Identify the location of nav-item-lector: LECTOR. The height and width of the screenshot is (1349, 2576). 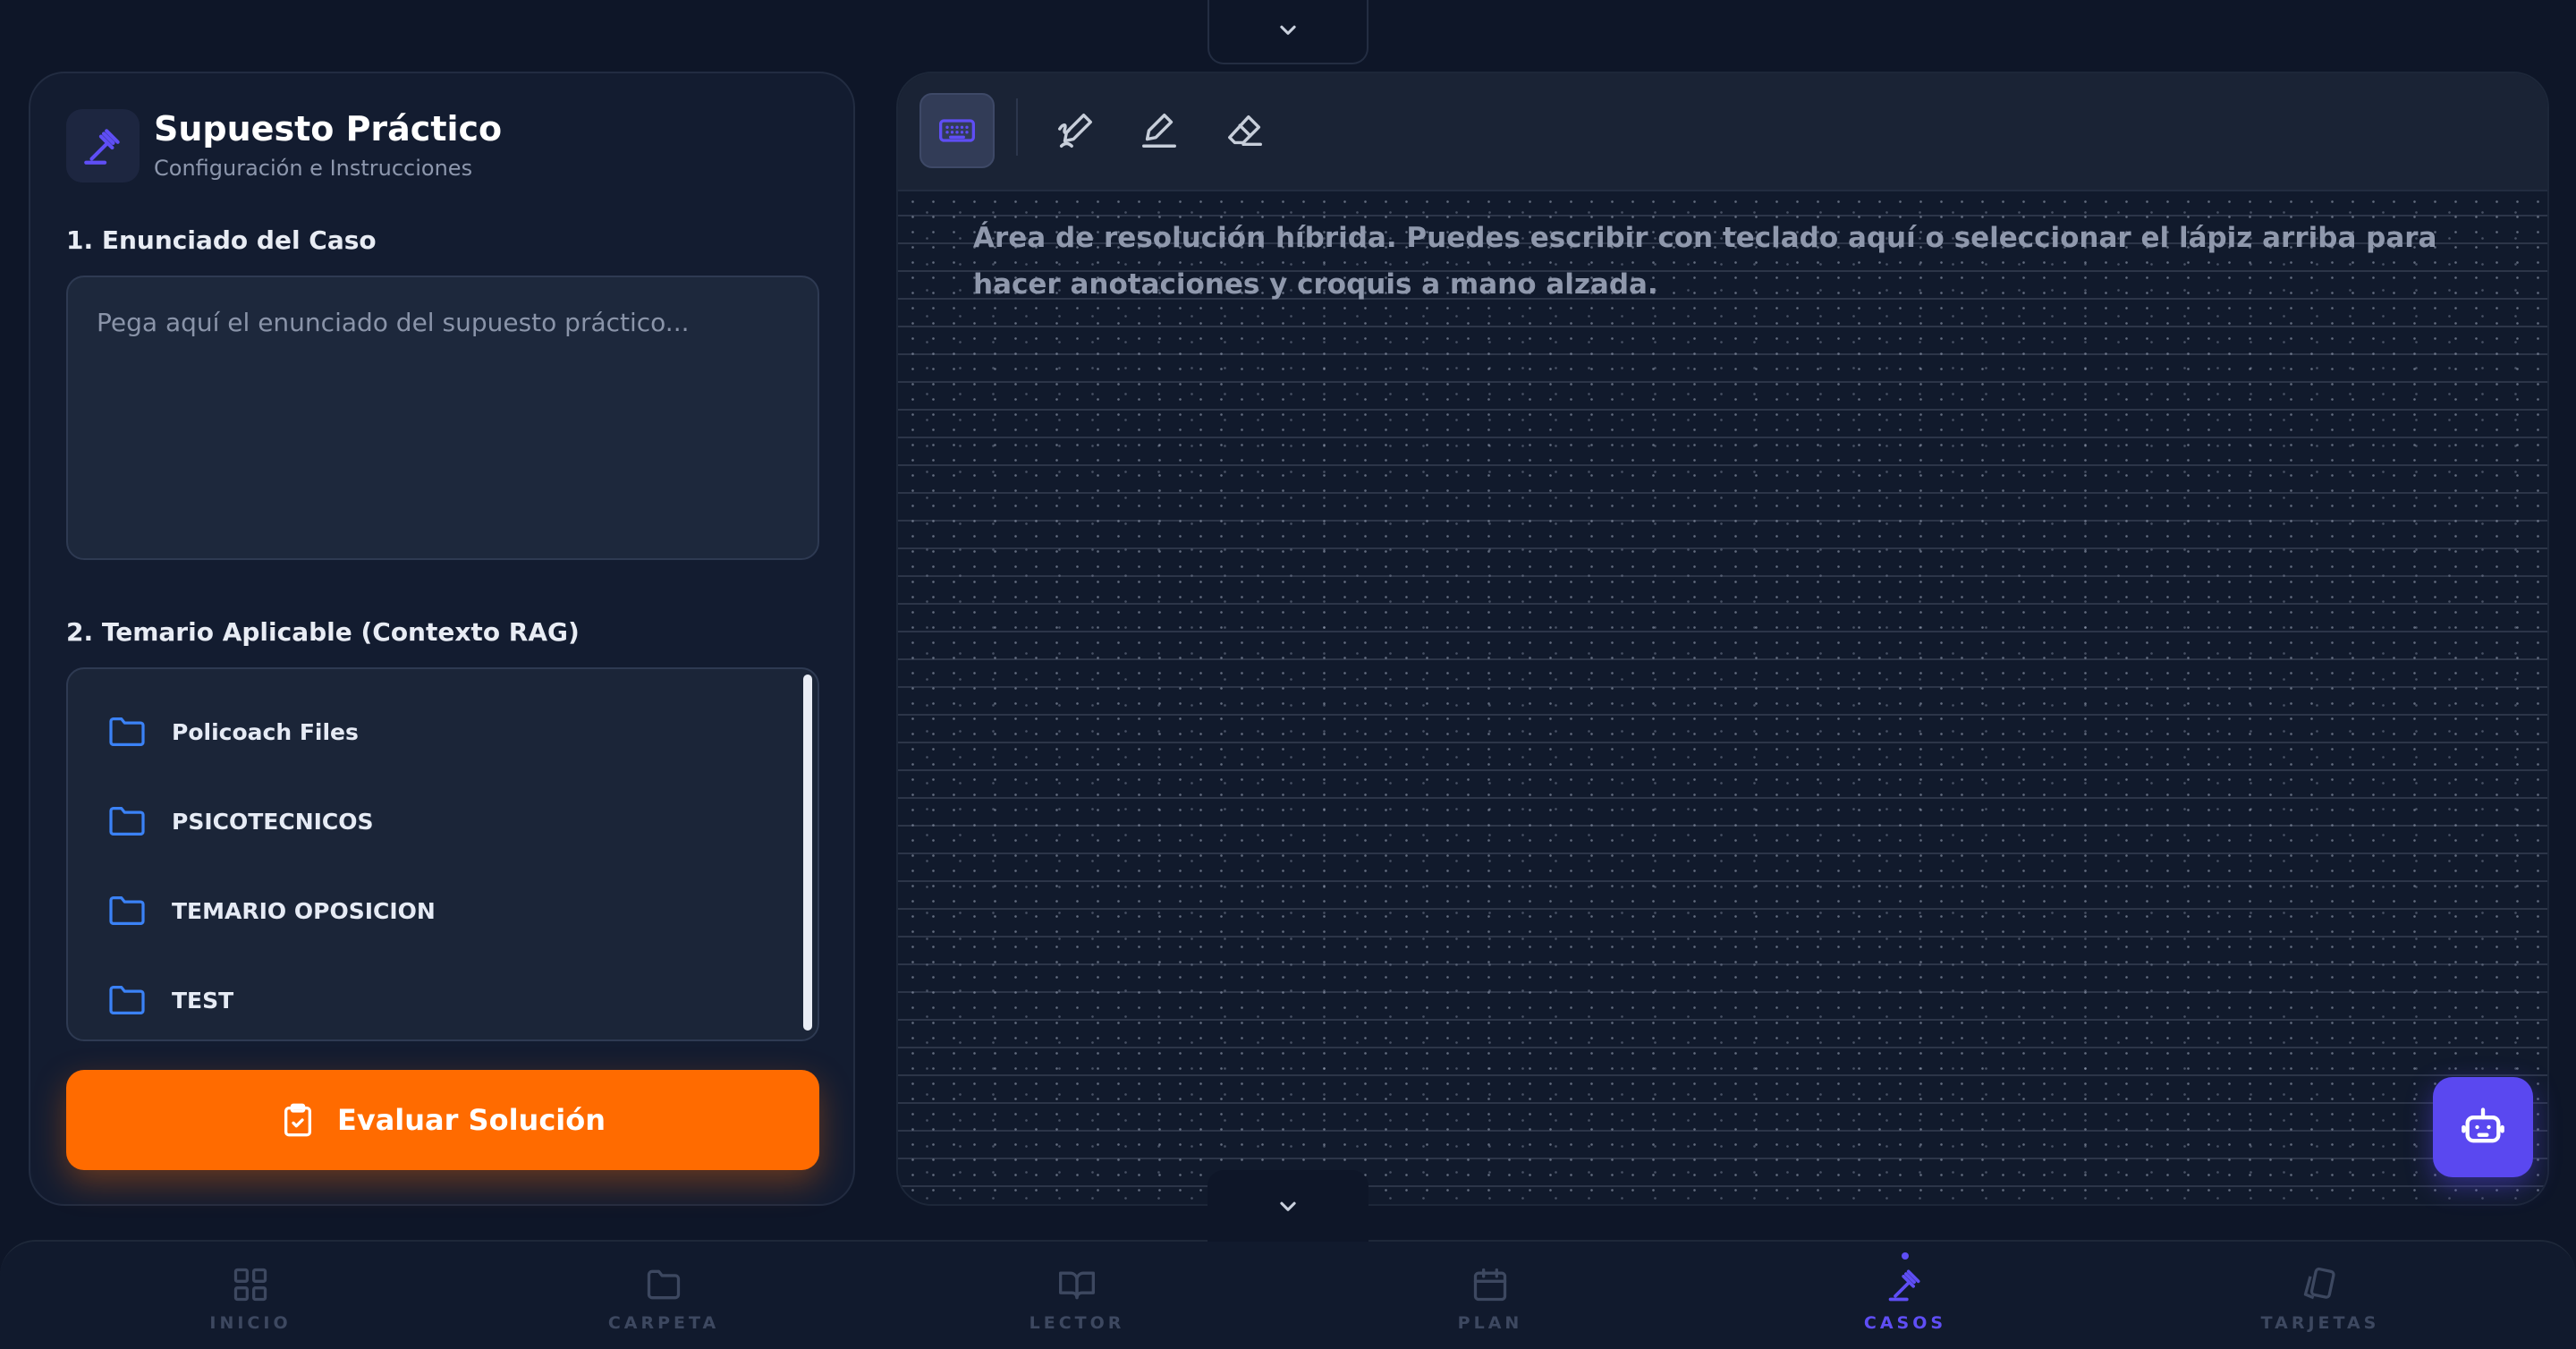
(1076, 1299).